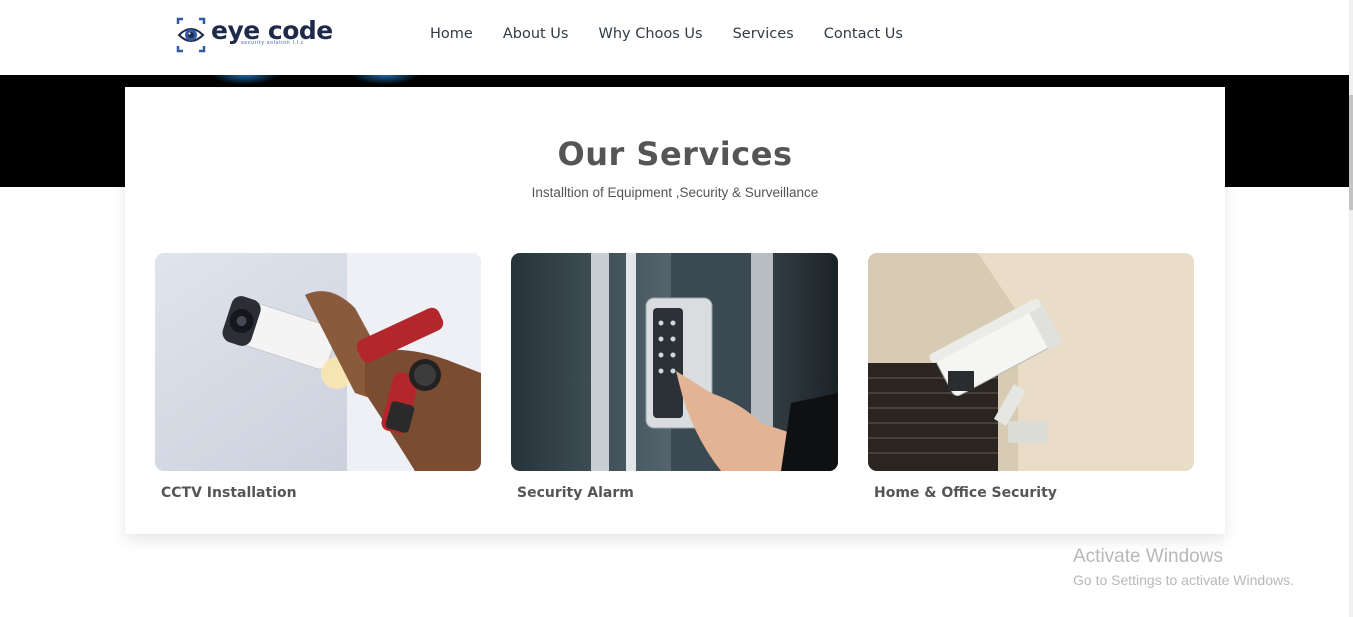 This screenshot has height=617, width=1353. Describe the element at coordinates (1031, 362) in the screenshot. I see `home-office-security-image` at that location.